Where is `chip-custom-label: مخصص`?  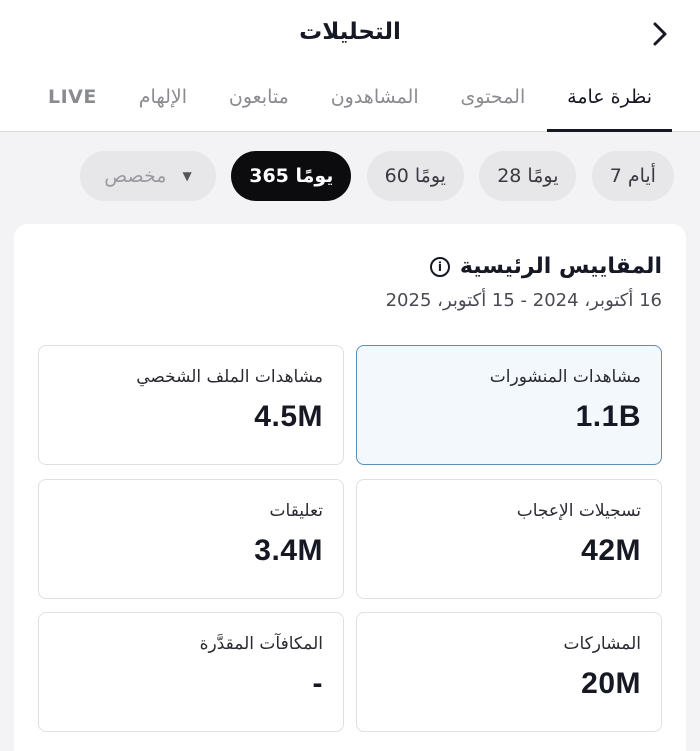 chip-custom-label: مخصص is located at coordinates (135, 176).